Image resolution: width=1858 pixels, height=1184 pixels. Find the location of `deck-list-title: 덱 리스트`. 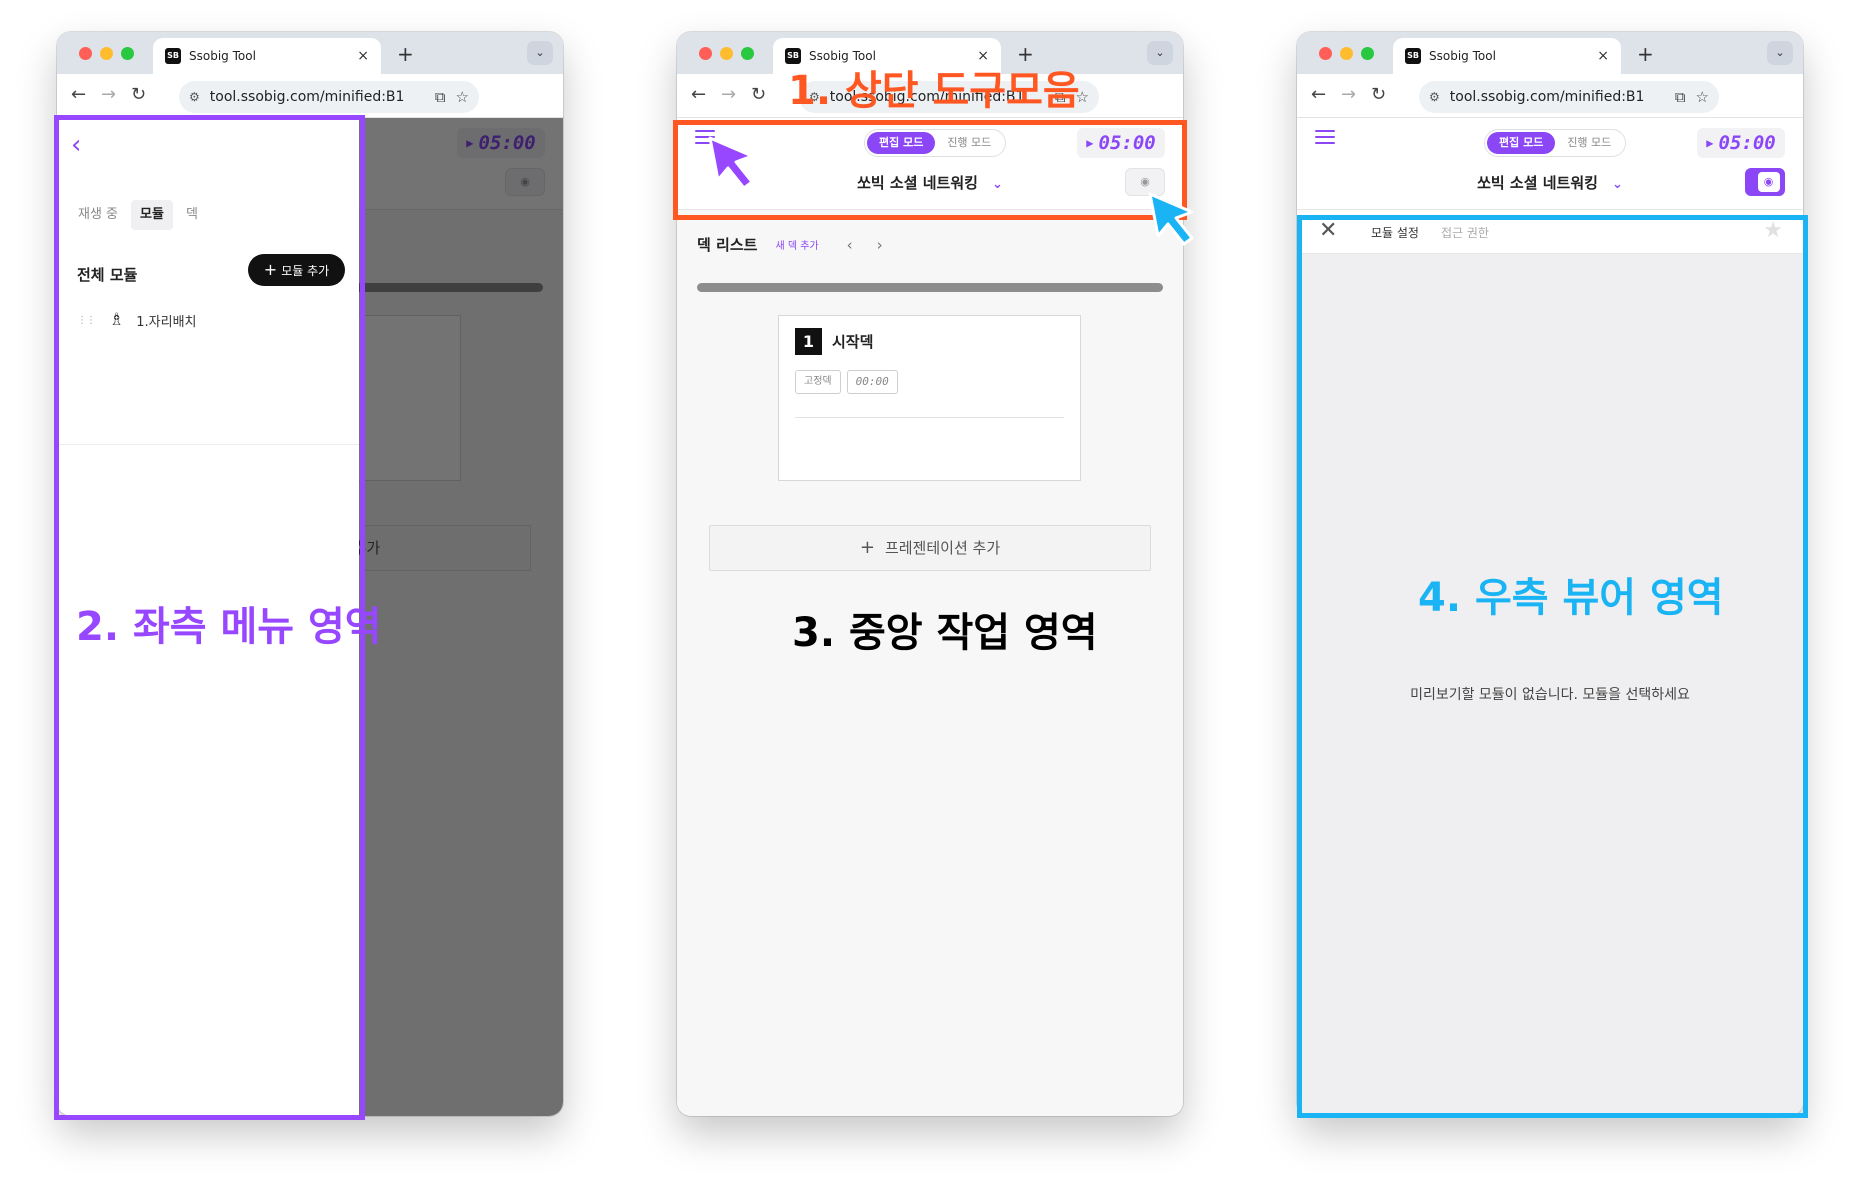

deck-list-title: 덱 리스트 is located at coordinates (727, 245).